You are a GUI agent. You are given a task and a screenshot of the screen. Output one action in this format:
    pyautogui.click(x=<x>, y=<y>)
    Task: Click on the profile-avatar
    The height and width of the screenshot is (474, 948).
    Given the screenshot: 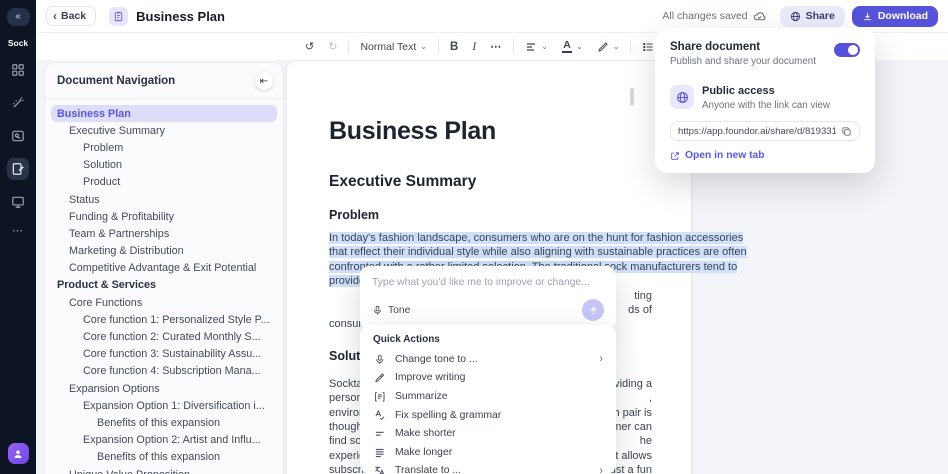 What is the action you would take?
    pyautogui.click(x=18, y=453)
    